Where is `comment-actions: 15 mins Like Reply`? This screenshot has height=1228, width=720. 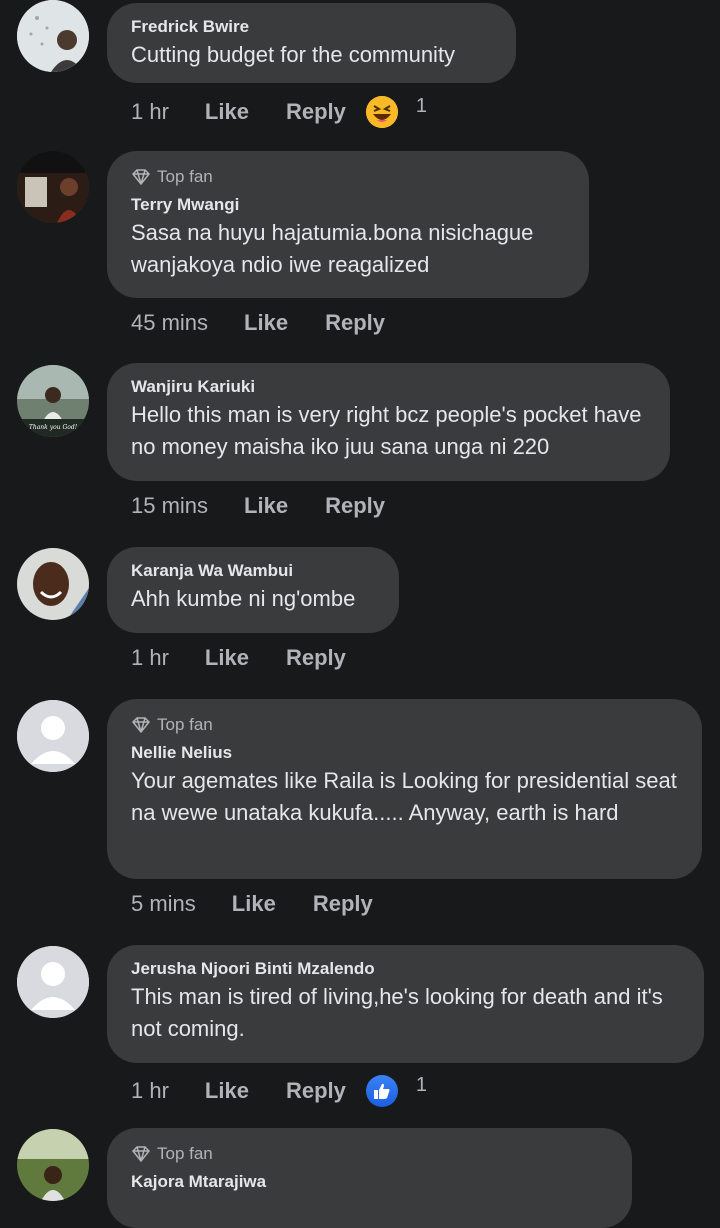
comment-actions: 15 mins Like Reply is located at coordinates (258, 506).